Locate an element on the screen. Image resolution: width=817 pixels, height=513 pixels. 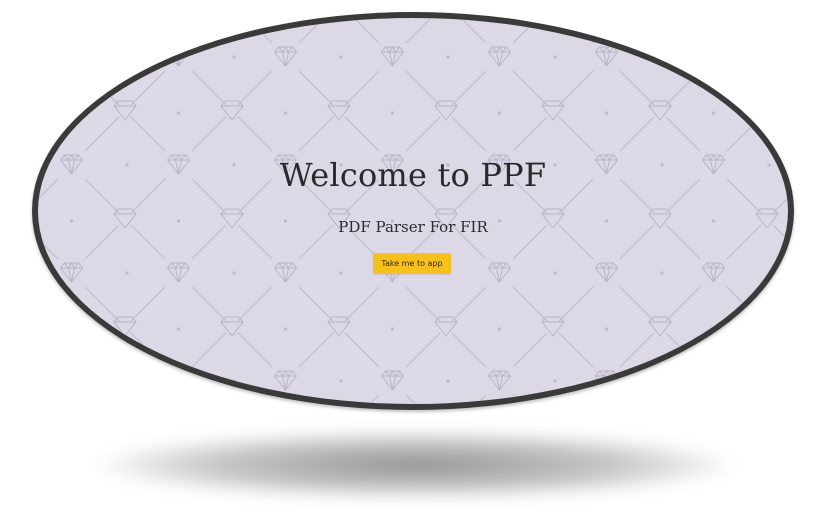
page-subtitle: PDF Parser For FIR is located at coordinates (413, 227).